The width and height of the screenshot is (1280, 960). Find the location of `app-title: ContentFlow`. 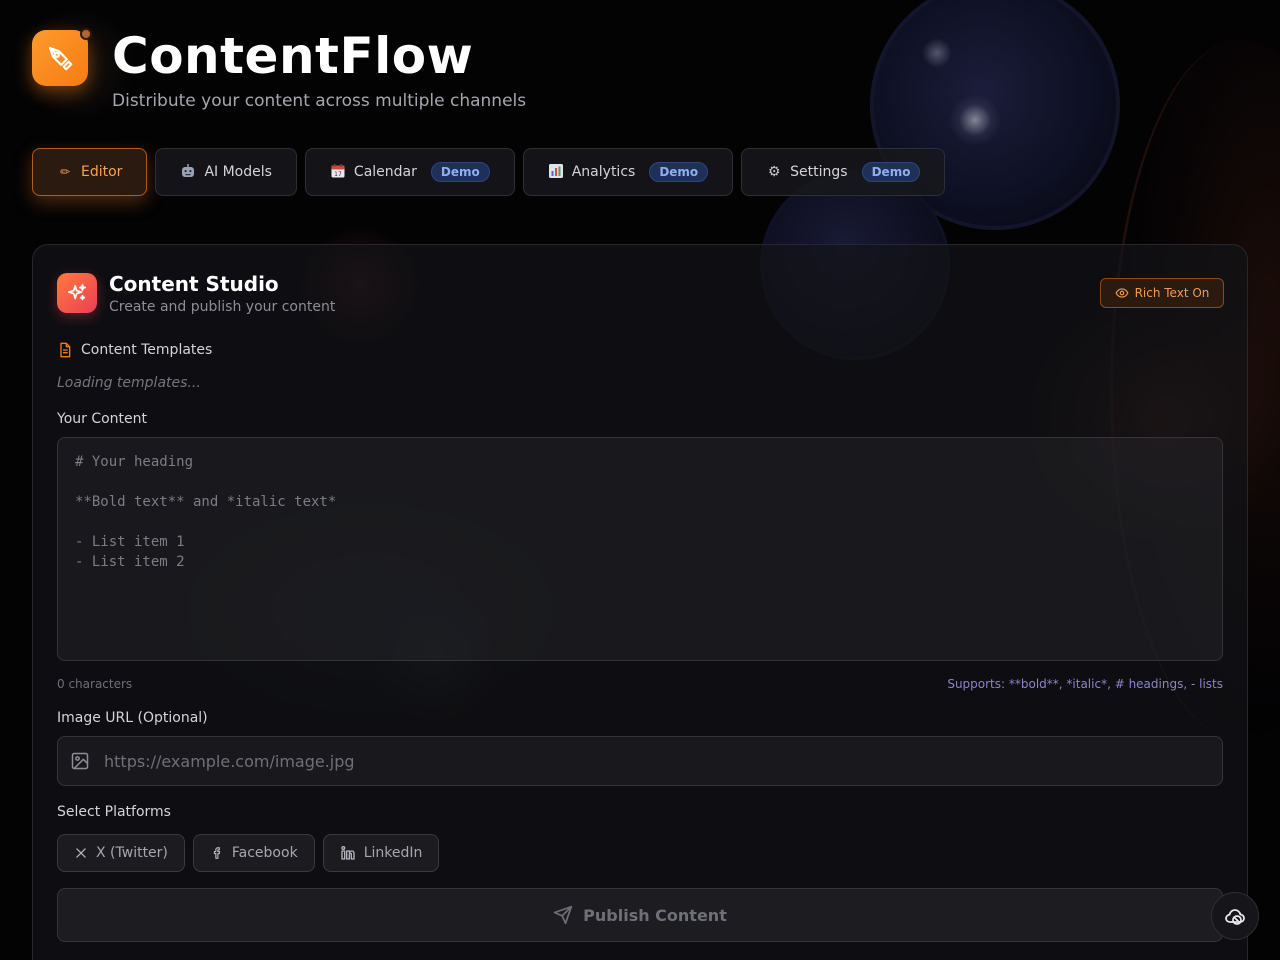

app-title: ContentFlow is located at coordinates (293, 56).